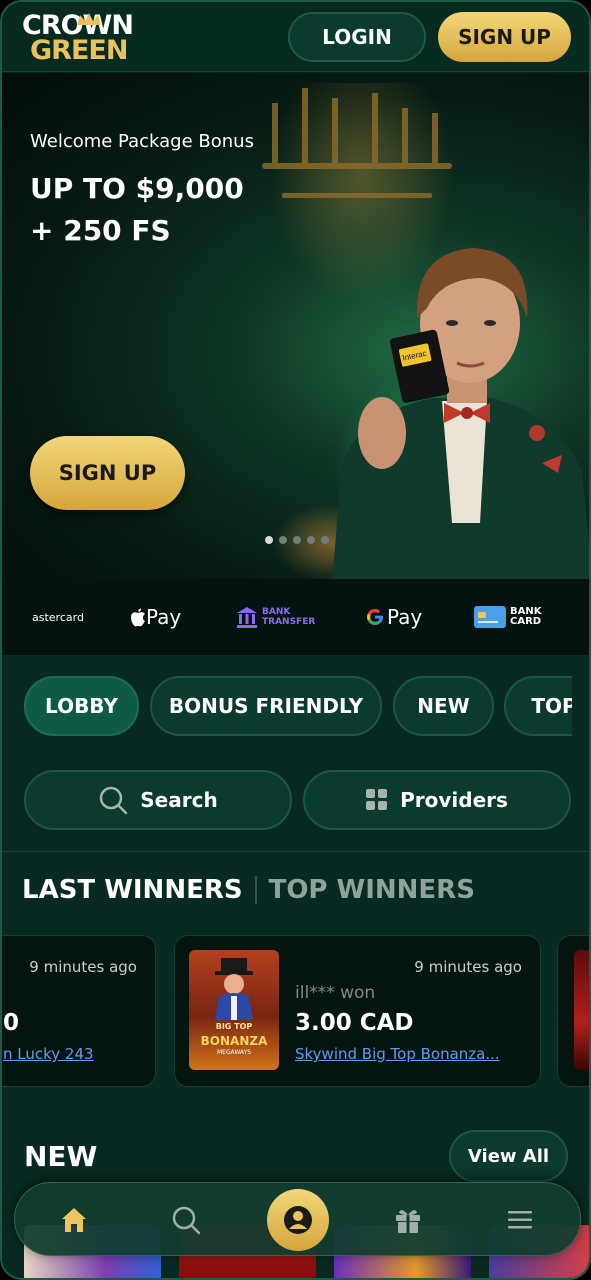 The image size is (591, 1280). What do you see at coordinates (107, 473) in the screenshot?
I see `hero-signup-button: SIGN UP` at bounding box center [107, 473].